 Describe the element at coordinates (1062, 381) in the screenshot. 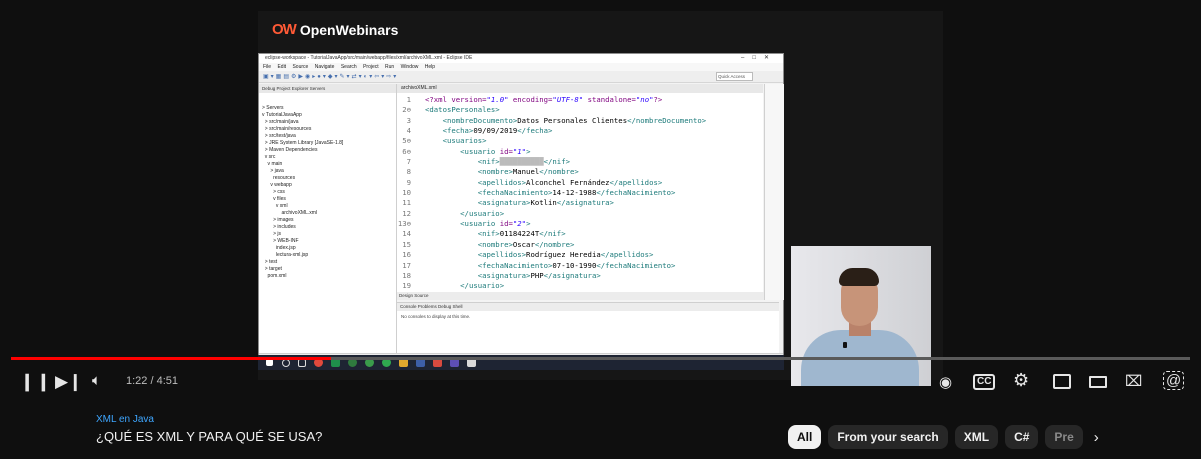

I see `miniplayer-icon` at that location.